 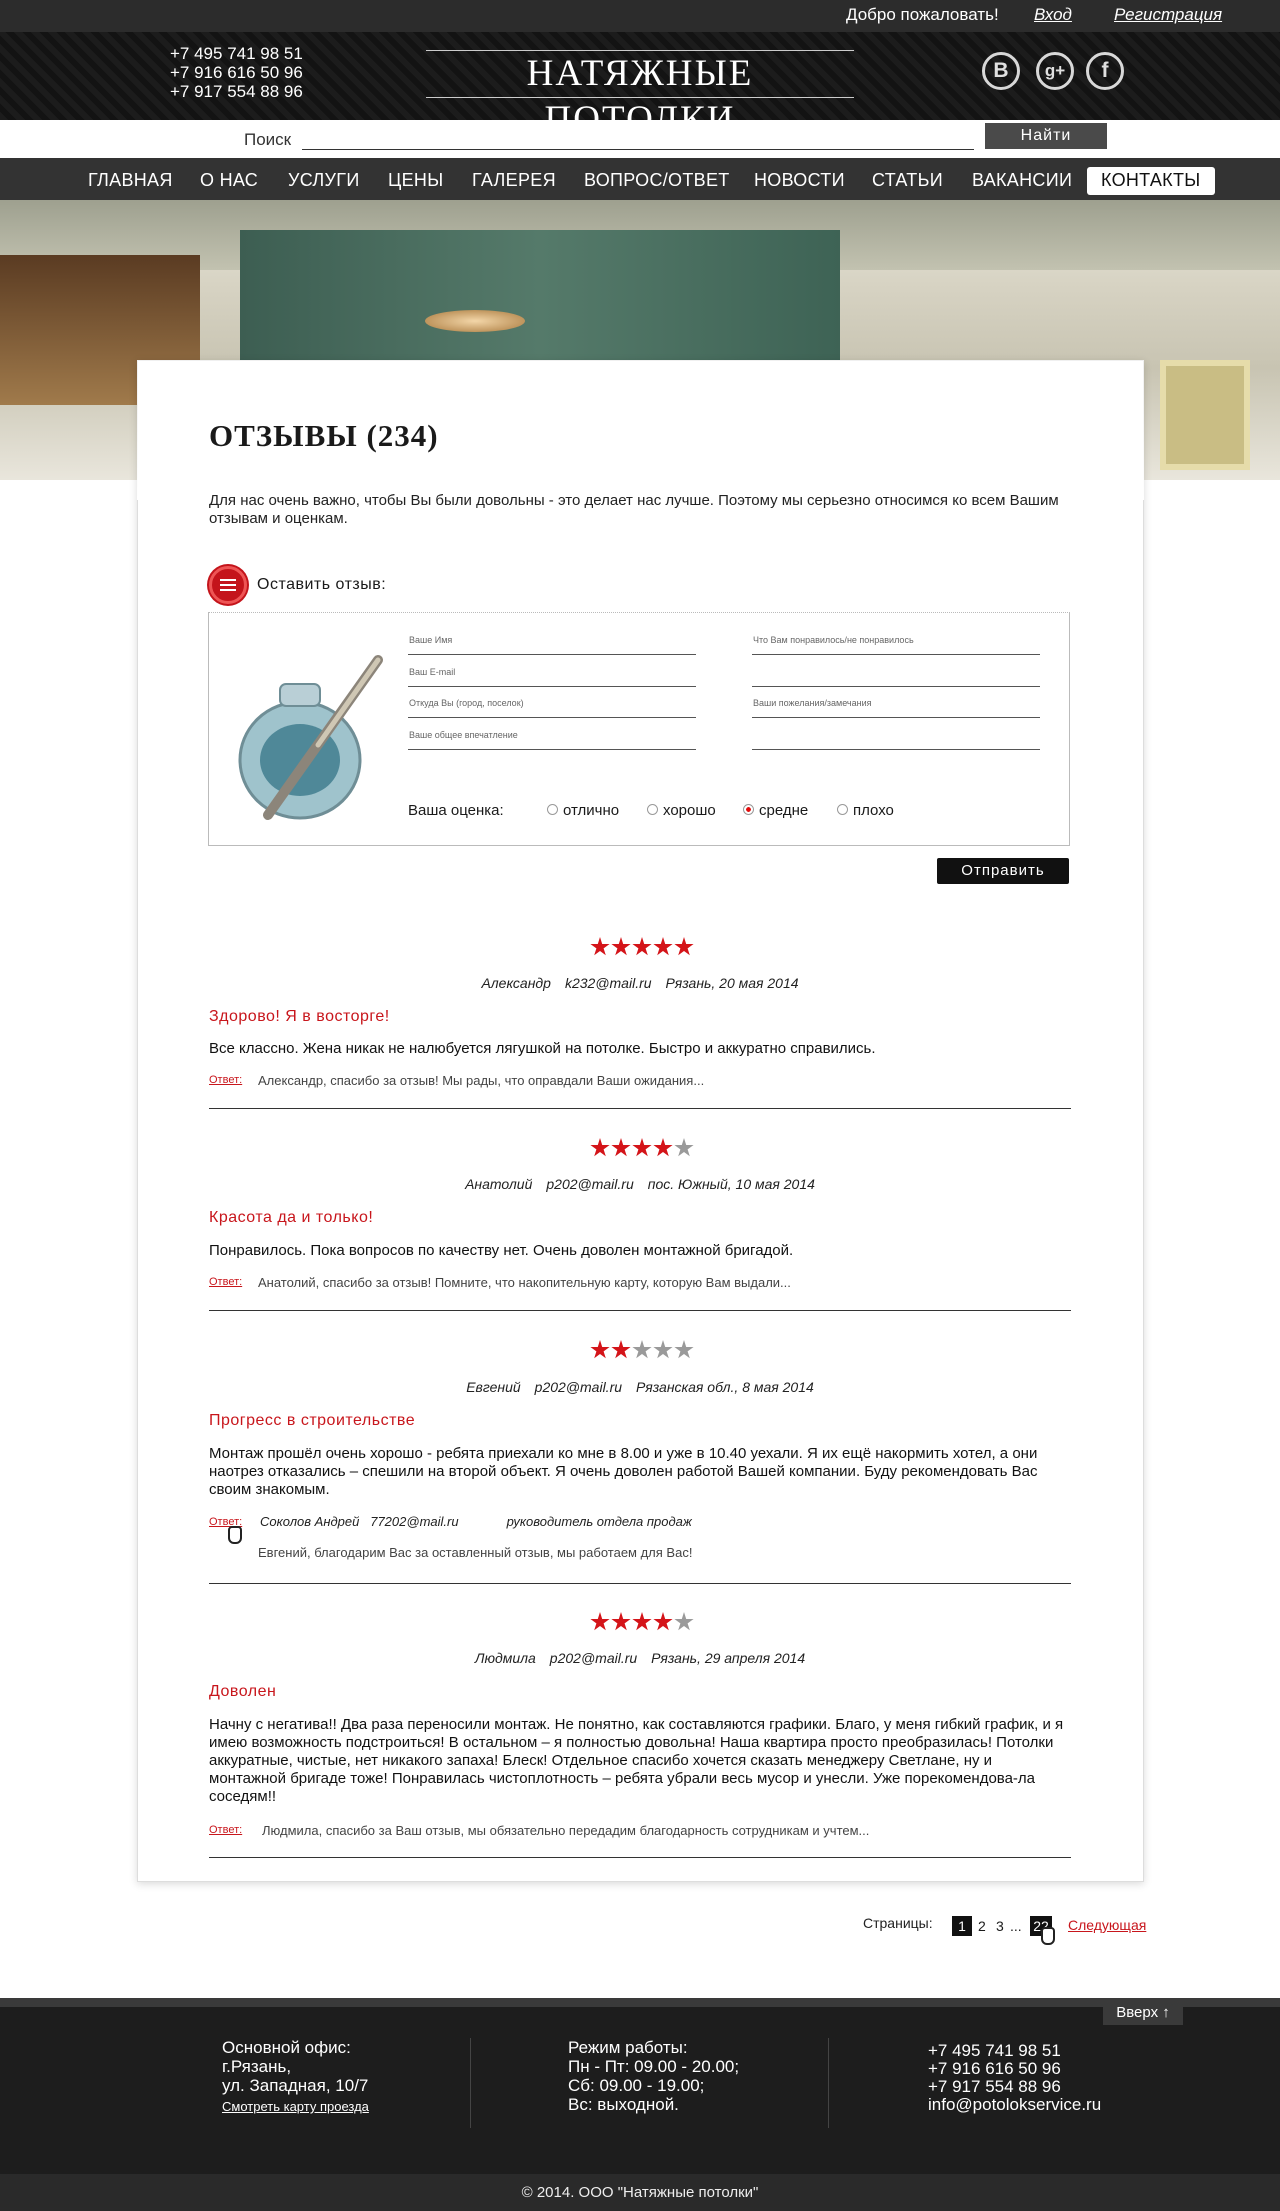 What do you see at coordinates (552, 708) in the screenshot?
I see `location-field: Откуда Вы (город, поселок)` at bounding box center [552, 708].